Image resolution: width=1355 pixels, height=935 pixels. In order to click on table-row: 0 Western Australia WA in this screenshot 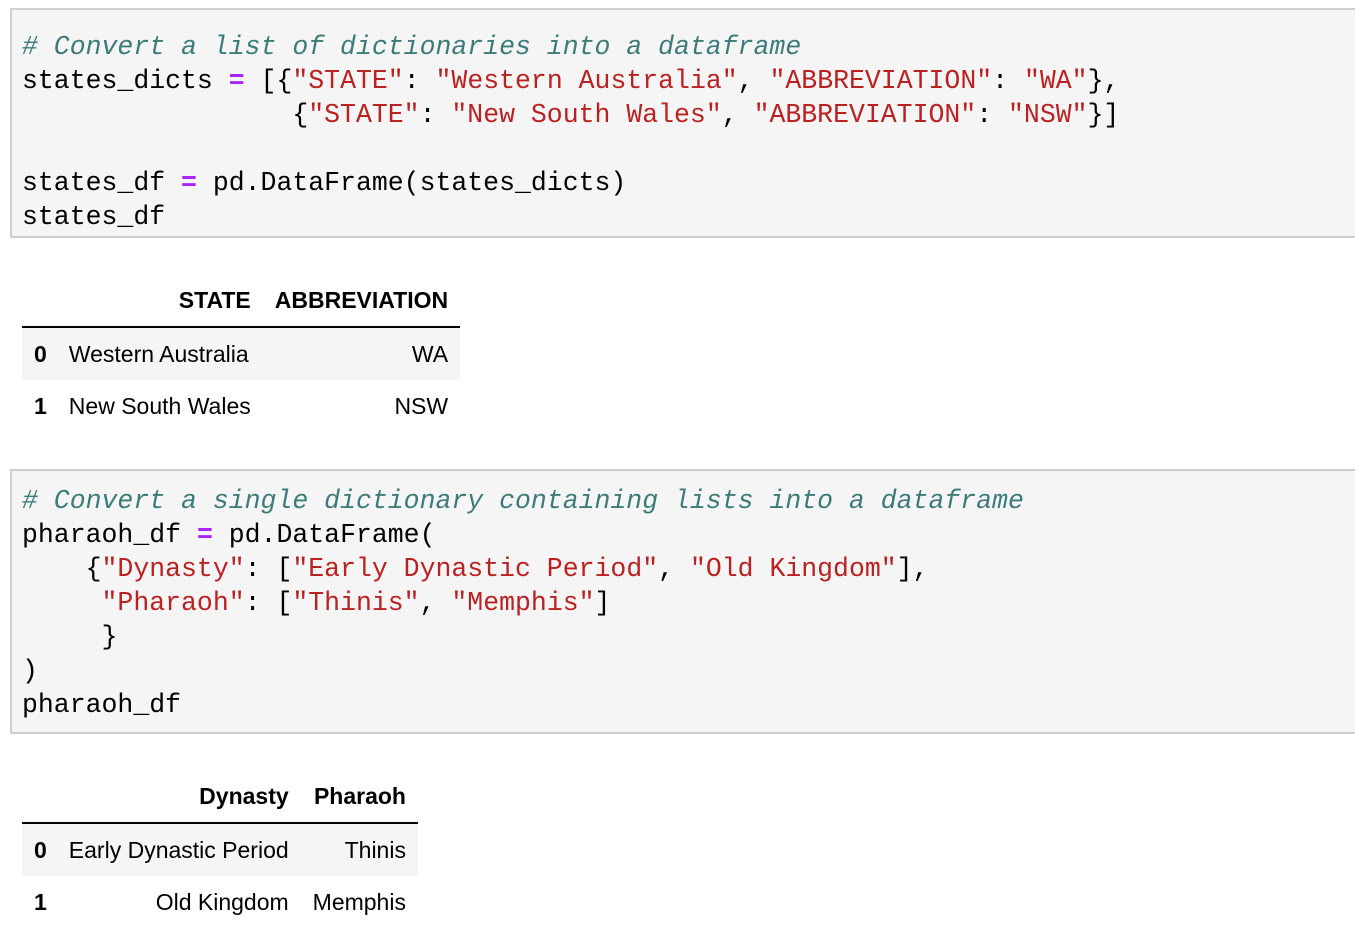, I will do `click(241, 353)`.